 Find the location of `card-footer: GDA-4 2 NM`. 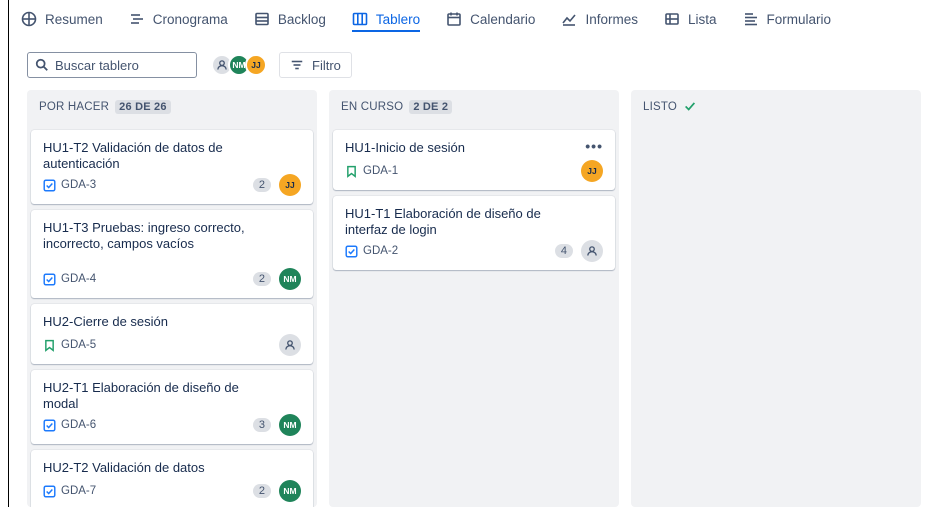

card-footer: GDA-4 2 NM is located at coordinates (172, 279).